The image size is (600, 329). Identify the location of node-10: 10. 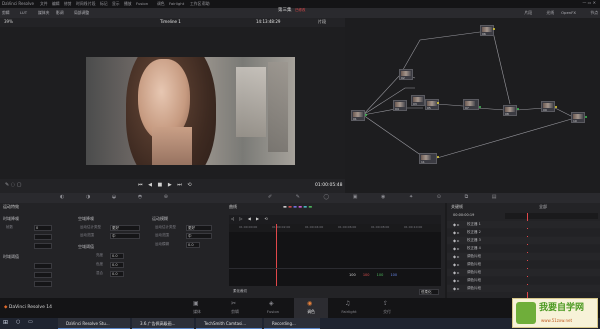
(578, 117).